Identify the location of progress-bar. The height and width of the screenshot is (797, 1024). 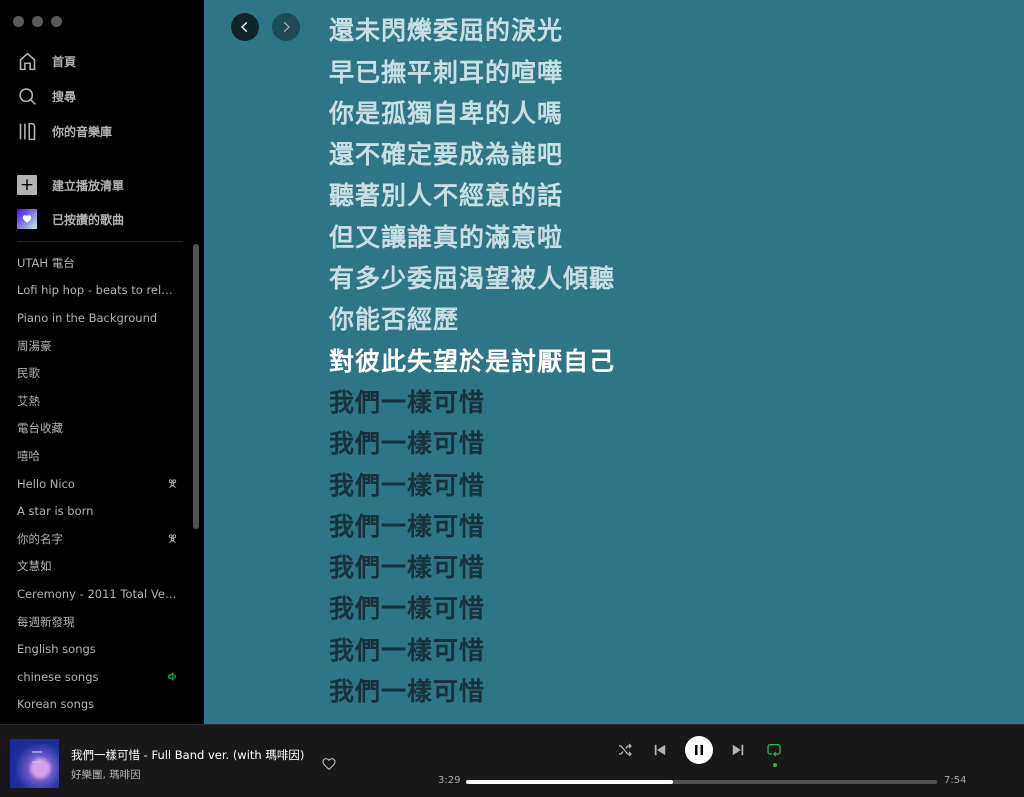
(701, 782).